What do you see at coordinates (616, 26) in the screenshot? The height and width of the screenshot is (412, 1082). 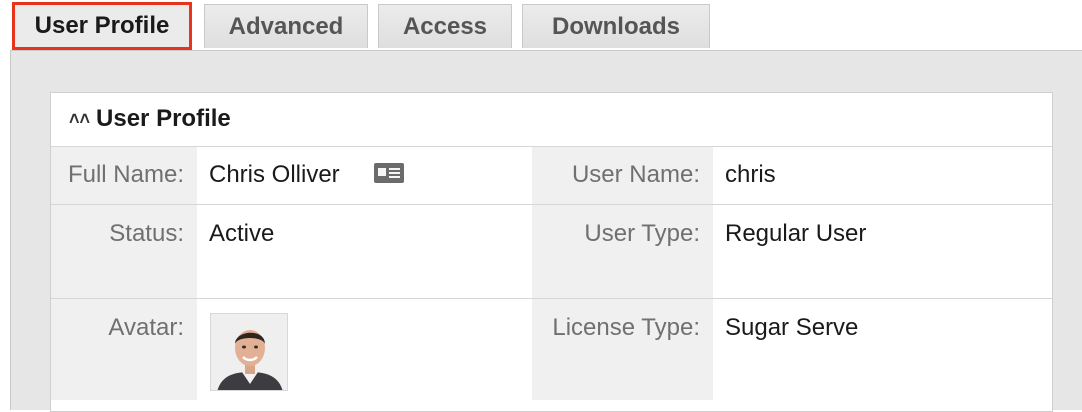 I see `tab-downloads: Downloads` at bounding box center [616, 26].